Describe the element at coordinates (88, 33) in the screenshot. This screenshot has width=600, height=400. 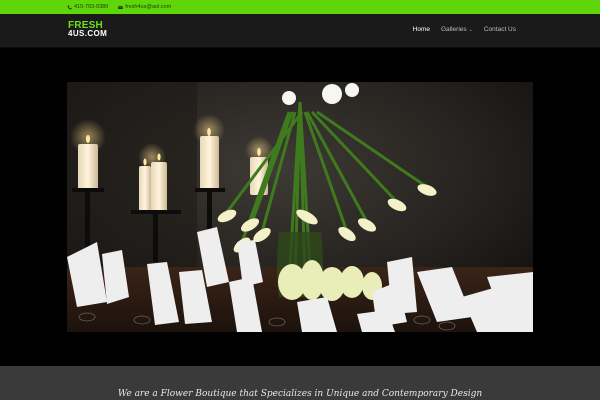
I see `logo-line-2: 4US.COM` at that location.